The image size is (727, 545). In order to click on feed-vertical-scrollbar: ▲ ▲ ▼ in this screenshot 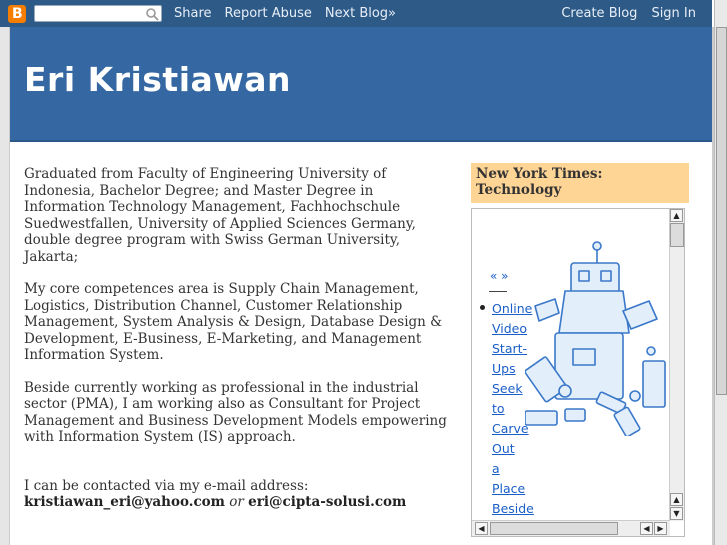, I will do `click(676, 365)`.